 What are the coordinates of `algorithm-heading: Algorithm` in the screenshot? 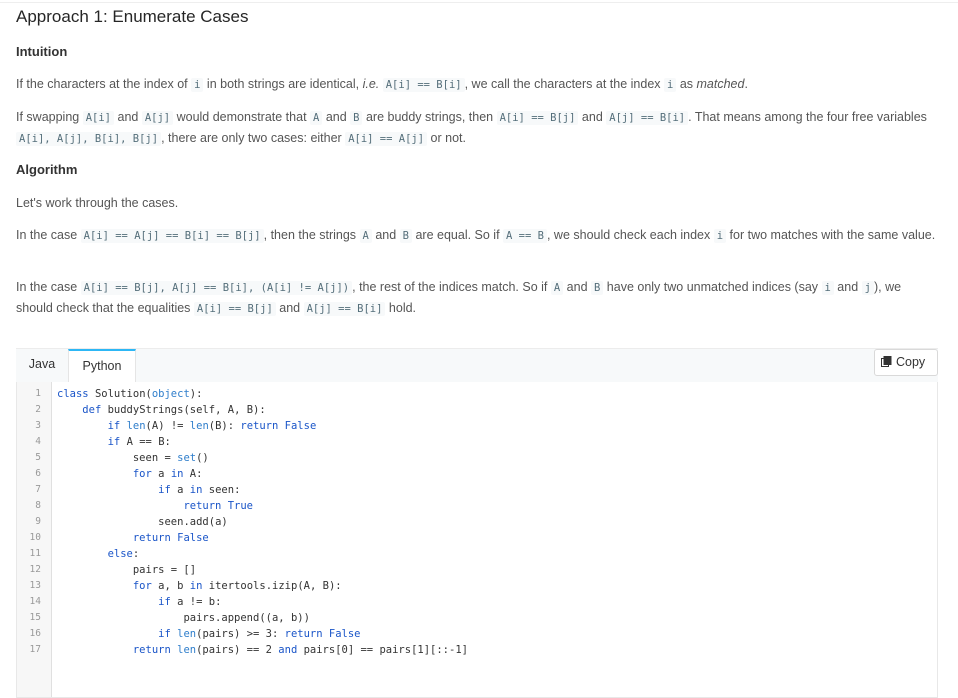 It's located at (47, 169).